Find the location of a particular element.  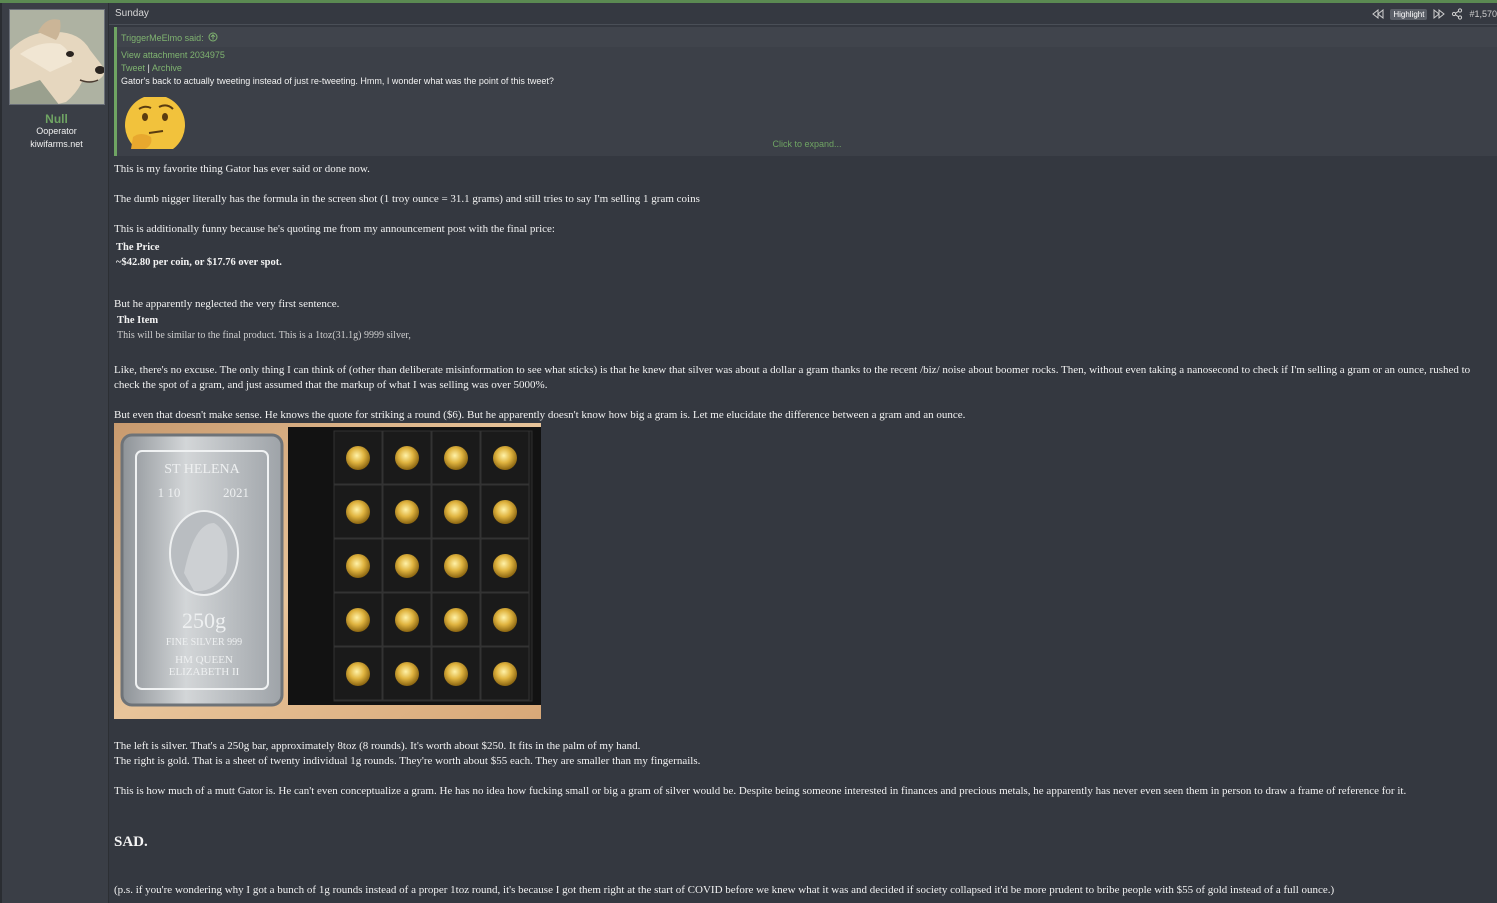

author-title: Ooperator is located at coordinates (56, 131).